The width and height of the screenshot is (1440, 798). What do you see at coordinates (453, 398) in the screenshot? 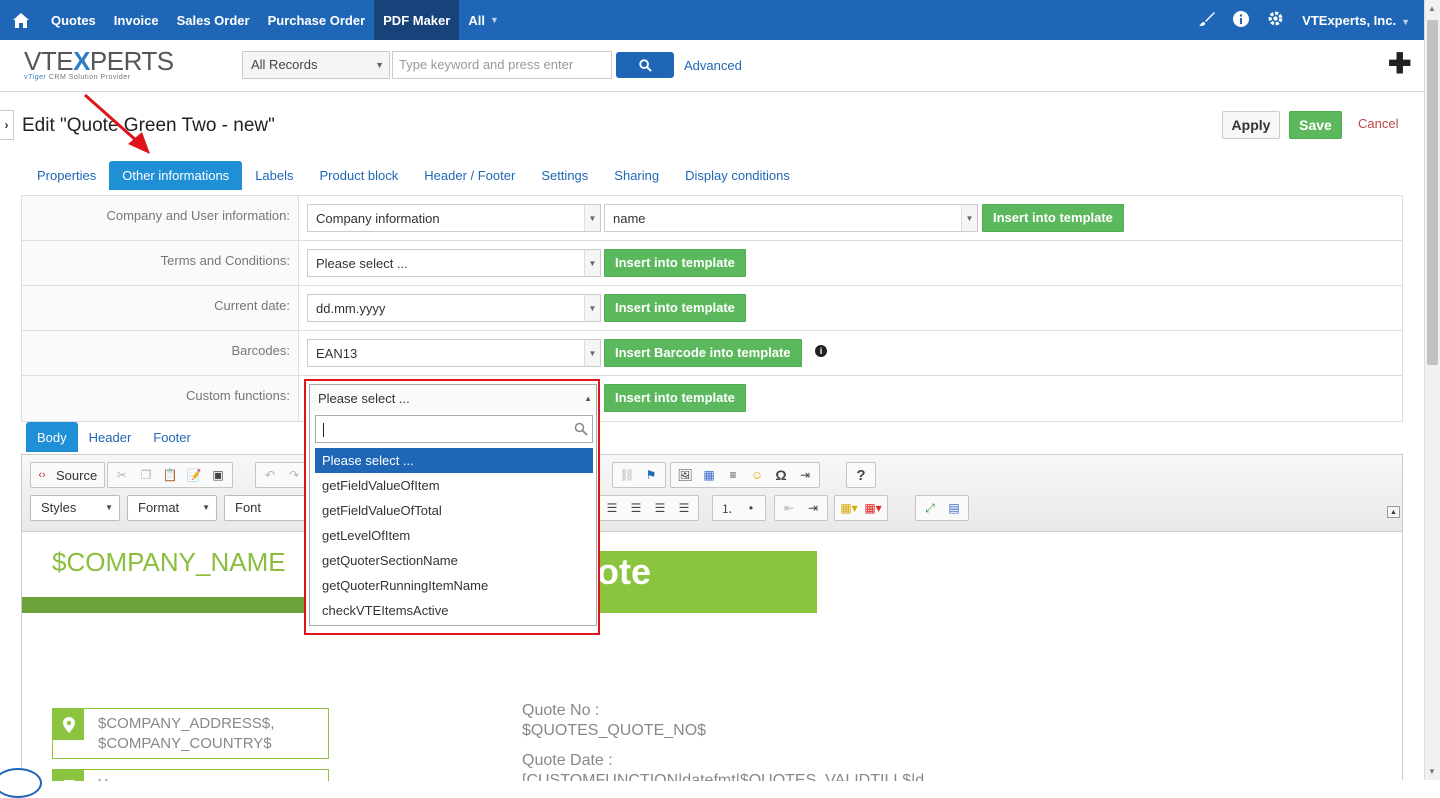
I see `custom-functions-select: Please select ... ▲` at bounding box center [453, 398].